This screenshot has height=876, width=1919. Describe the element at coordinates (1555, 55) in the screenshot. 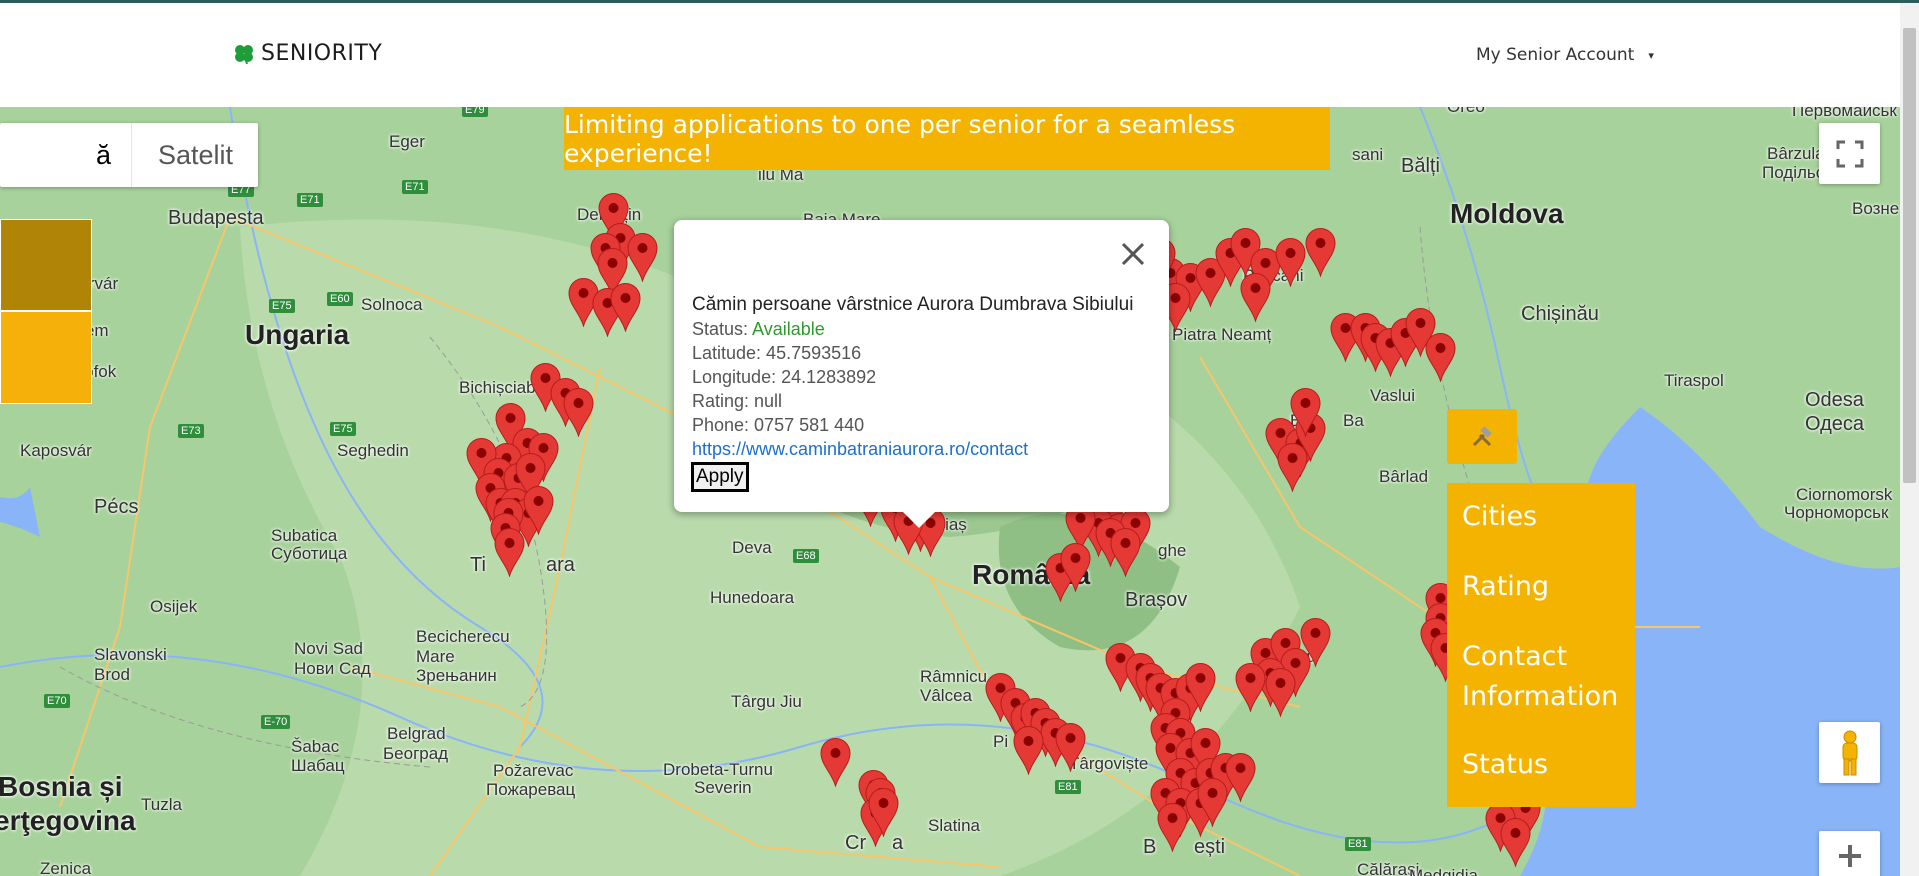

I see `account-label: My Senior Account` at that location.